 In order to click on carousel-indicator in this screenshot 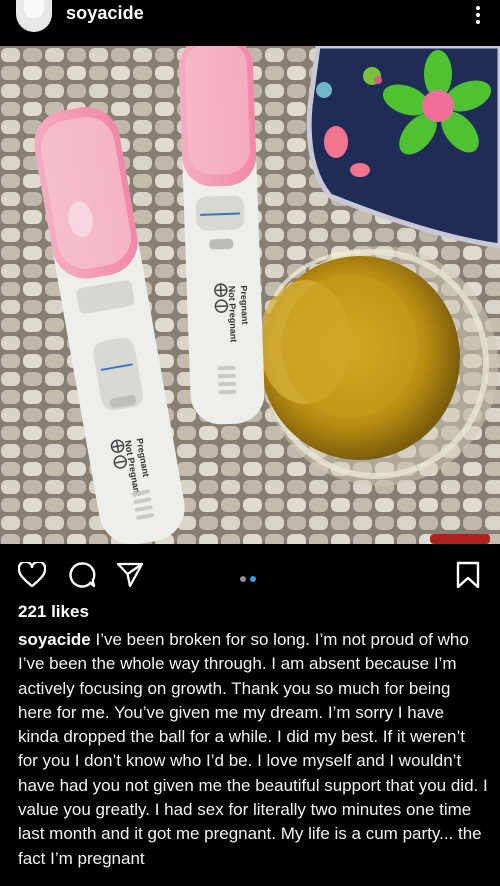, I will do `click(250, 578)`.